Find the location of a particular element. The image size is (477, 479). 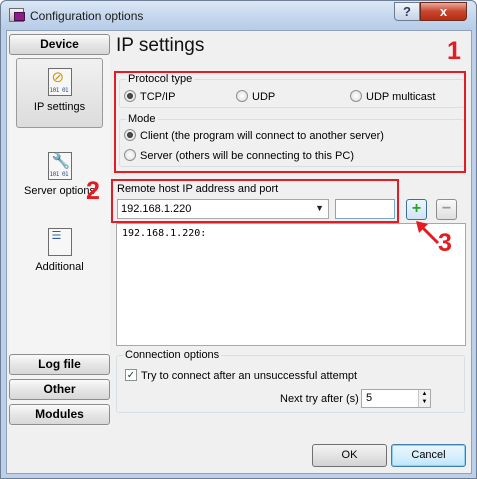

add-host-button: + is located at coordinates (416, 209).